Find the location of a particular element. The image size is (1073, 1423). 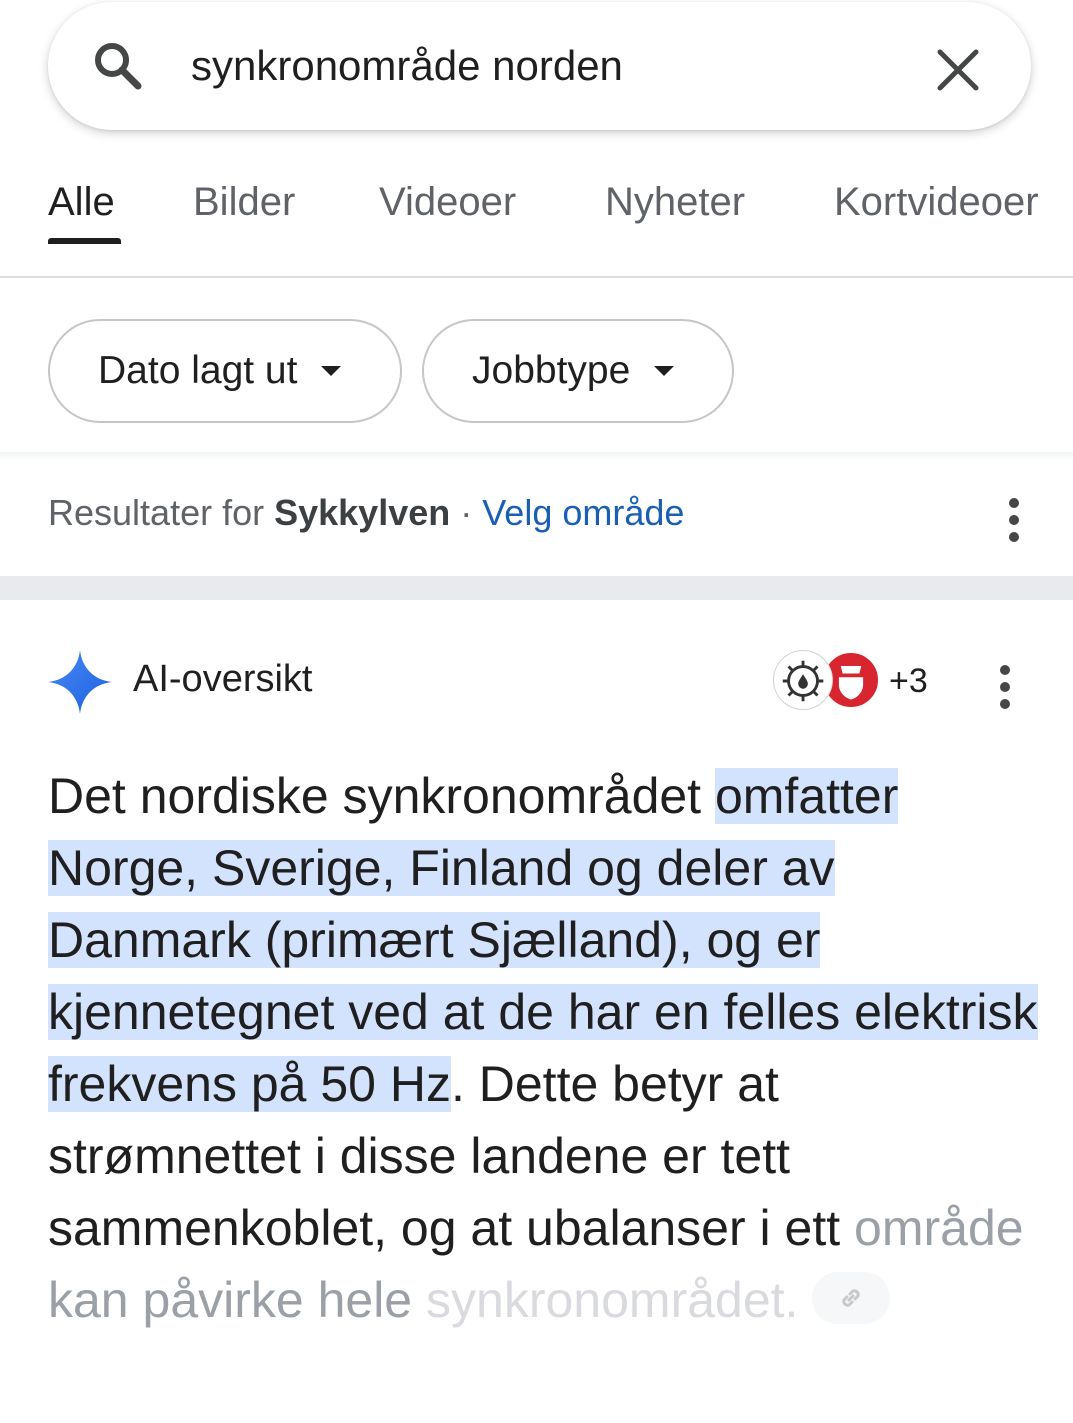

ai-text-intro: Det nordiske synkronområdet is located at coordinates (381, 796).